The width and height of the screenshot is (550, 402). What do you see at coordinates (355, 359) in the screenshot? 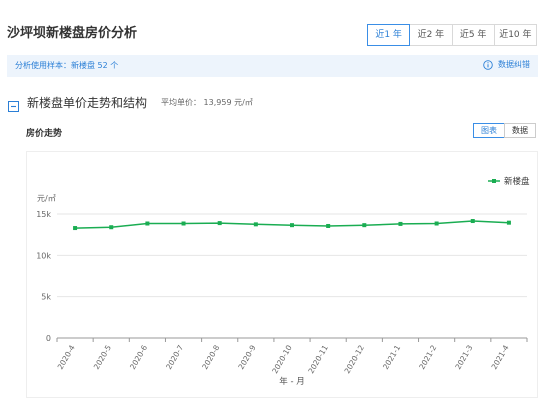
I see `x-tick-label: 2020-12` at bounding box center [355, 359].